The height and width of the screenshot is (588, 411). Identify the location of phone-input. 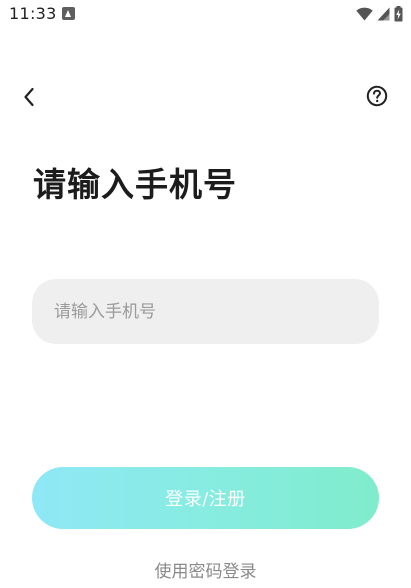
(209, 311).